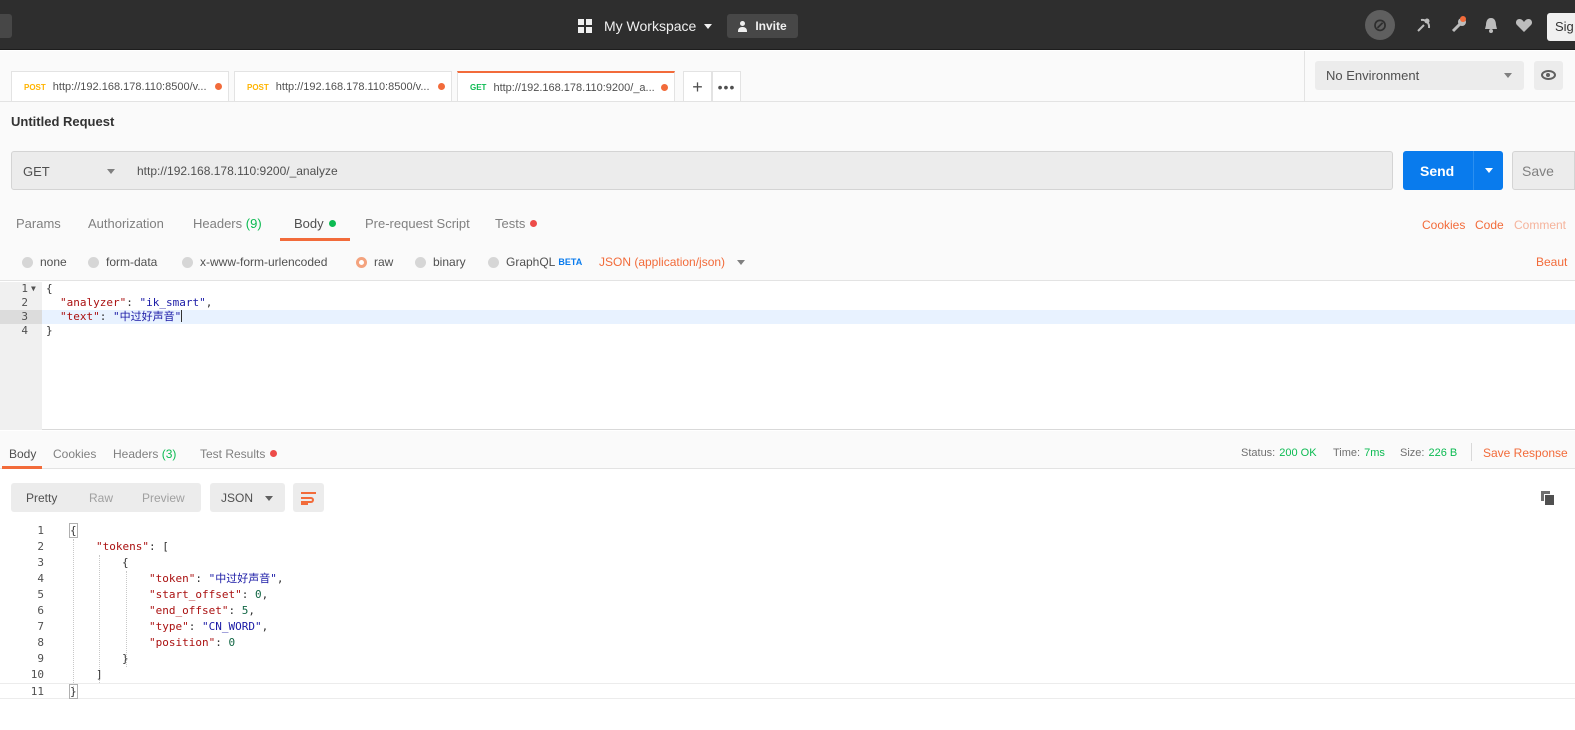 This screenshot has width=1575, height=730. I want to click on code-text: "tokens": [, so click(132, 546).